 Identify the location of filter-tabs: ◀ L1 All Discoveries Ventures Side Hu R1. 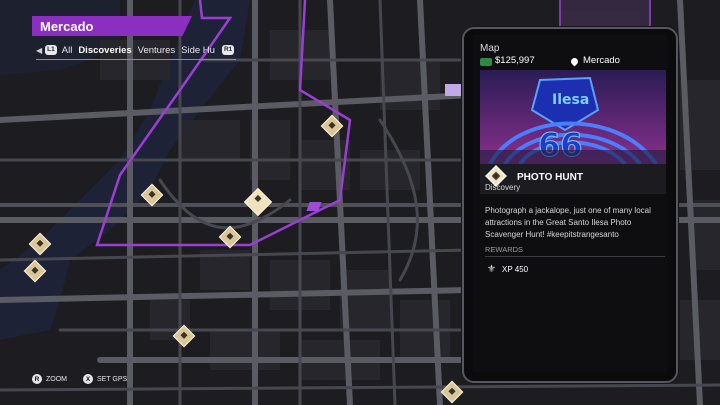
(137, 50).